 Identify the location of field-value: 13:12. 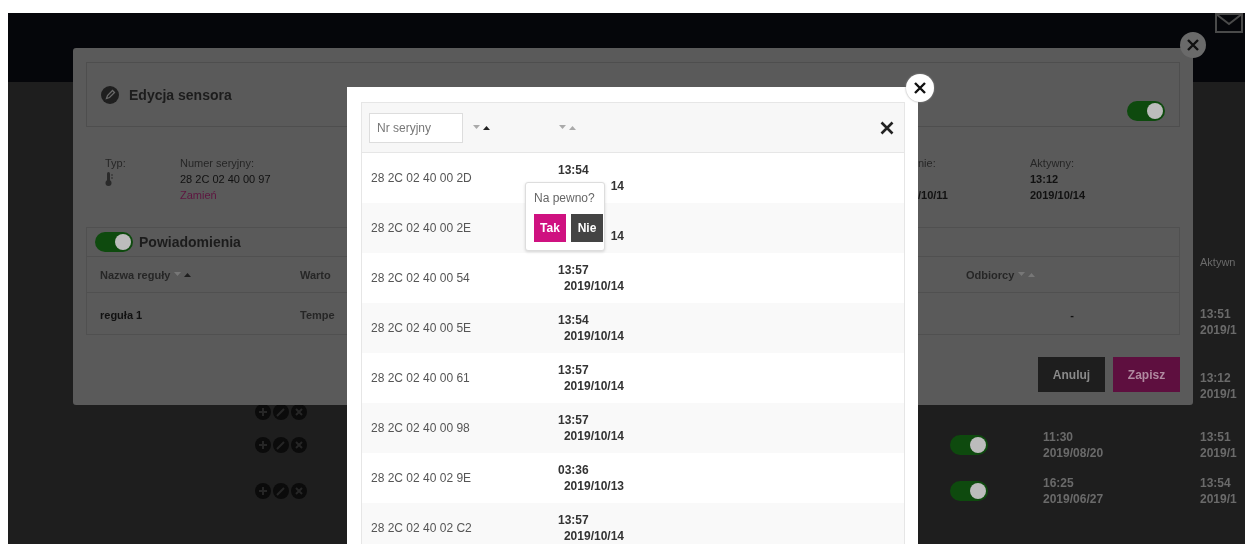
(1044, 179).